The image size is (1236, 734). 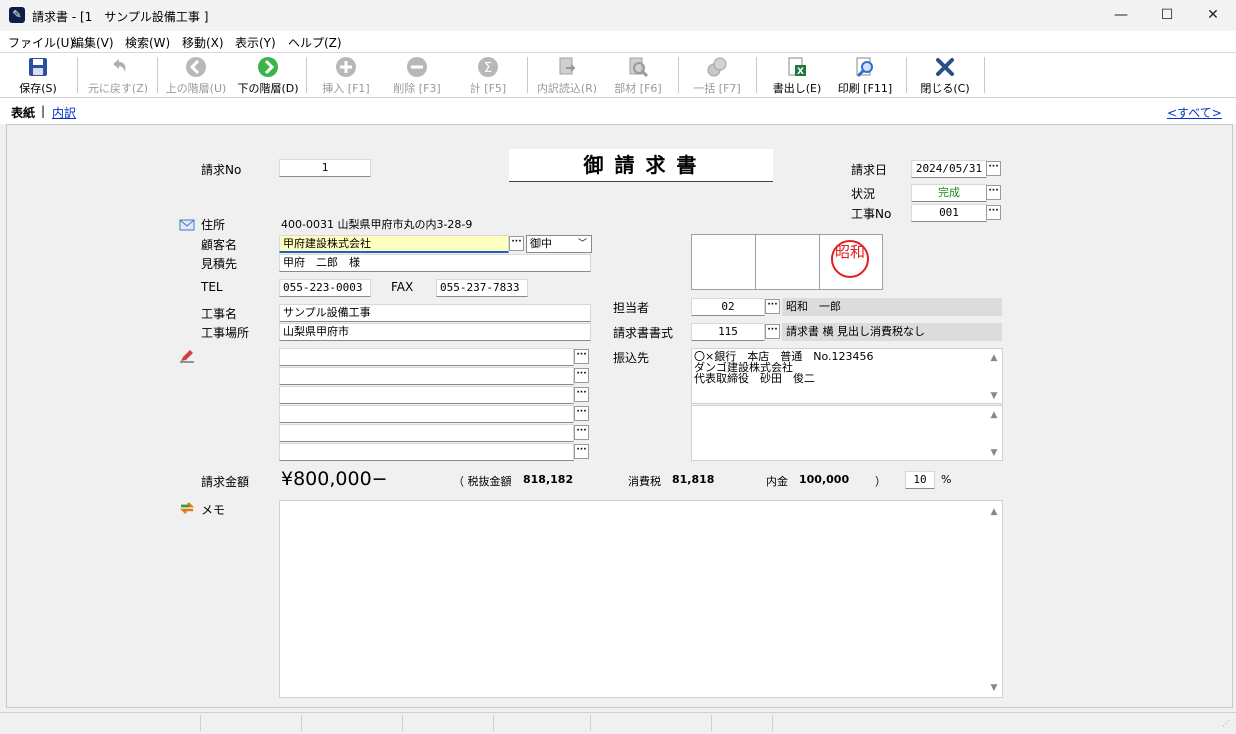 What do you see at coordinates (325, 288) in the screenshot?
I see `tel-field: 055-223-0003` at bounding box center [325, 288].